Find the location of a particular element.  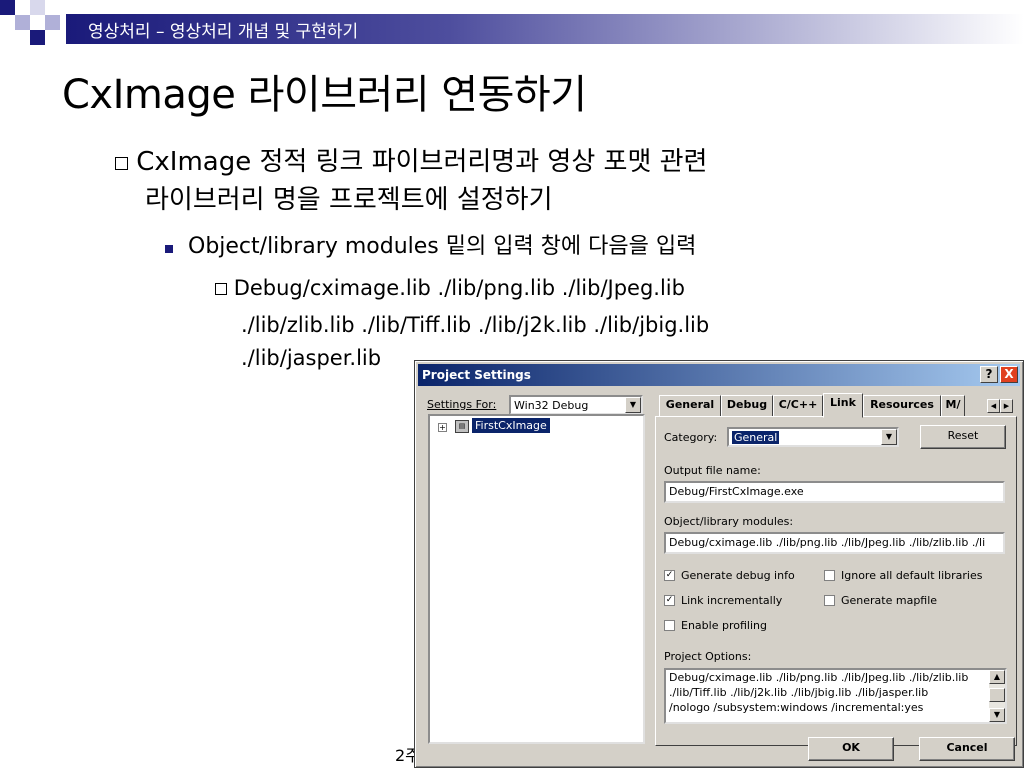

ignore-default-label: Ignore all default libraries is located at coordinates (912, 575).